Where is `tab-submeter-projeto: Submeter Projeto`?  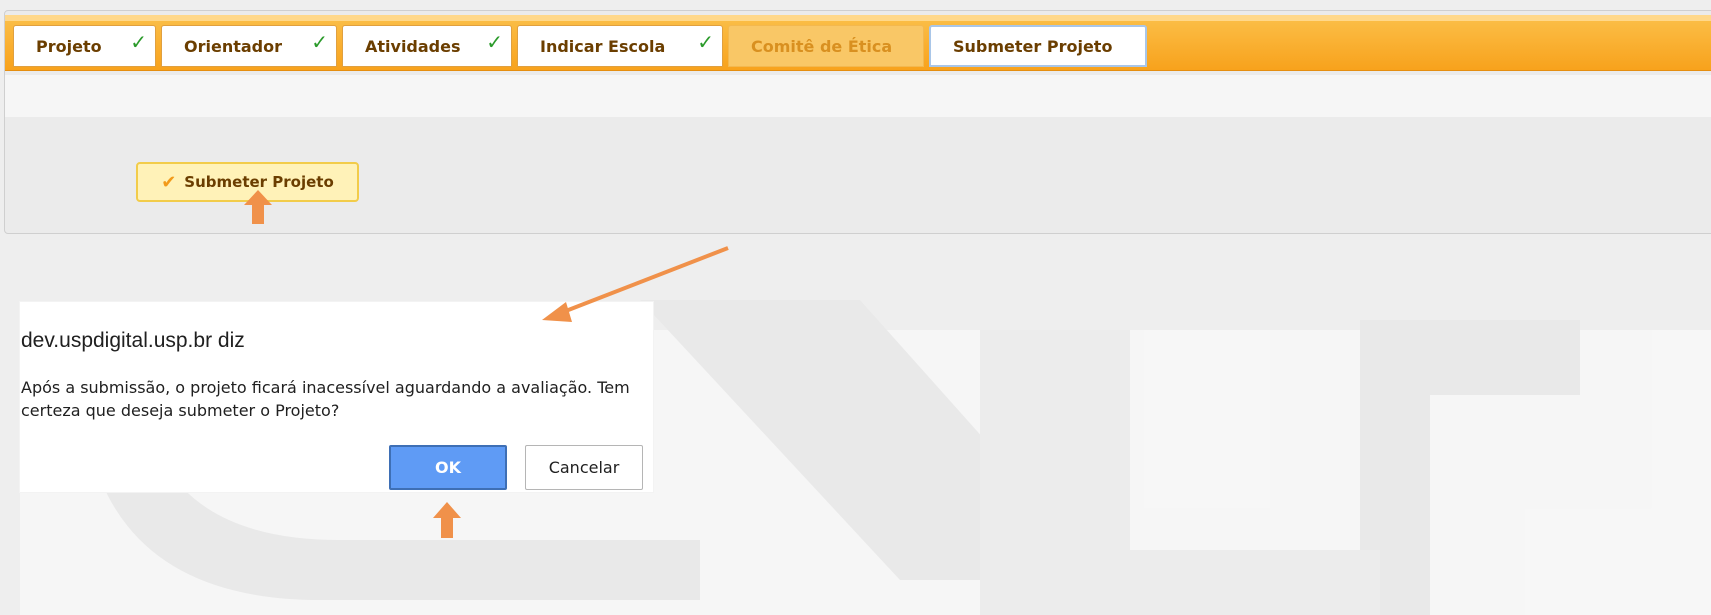
tab-submeter-projeto: Submeter Projeto is located at coordinates (1038, 46).